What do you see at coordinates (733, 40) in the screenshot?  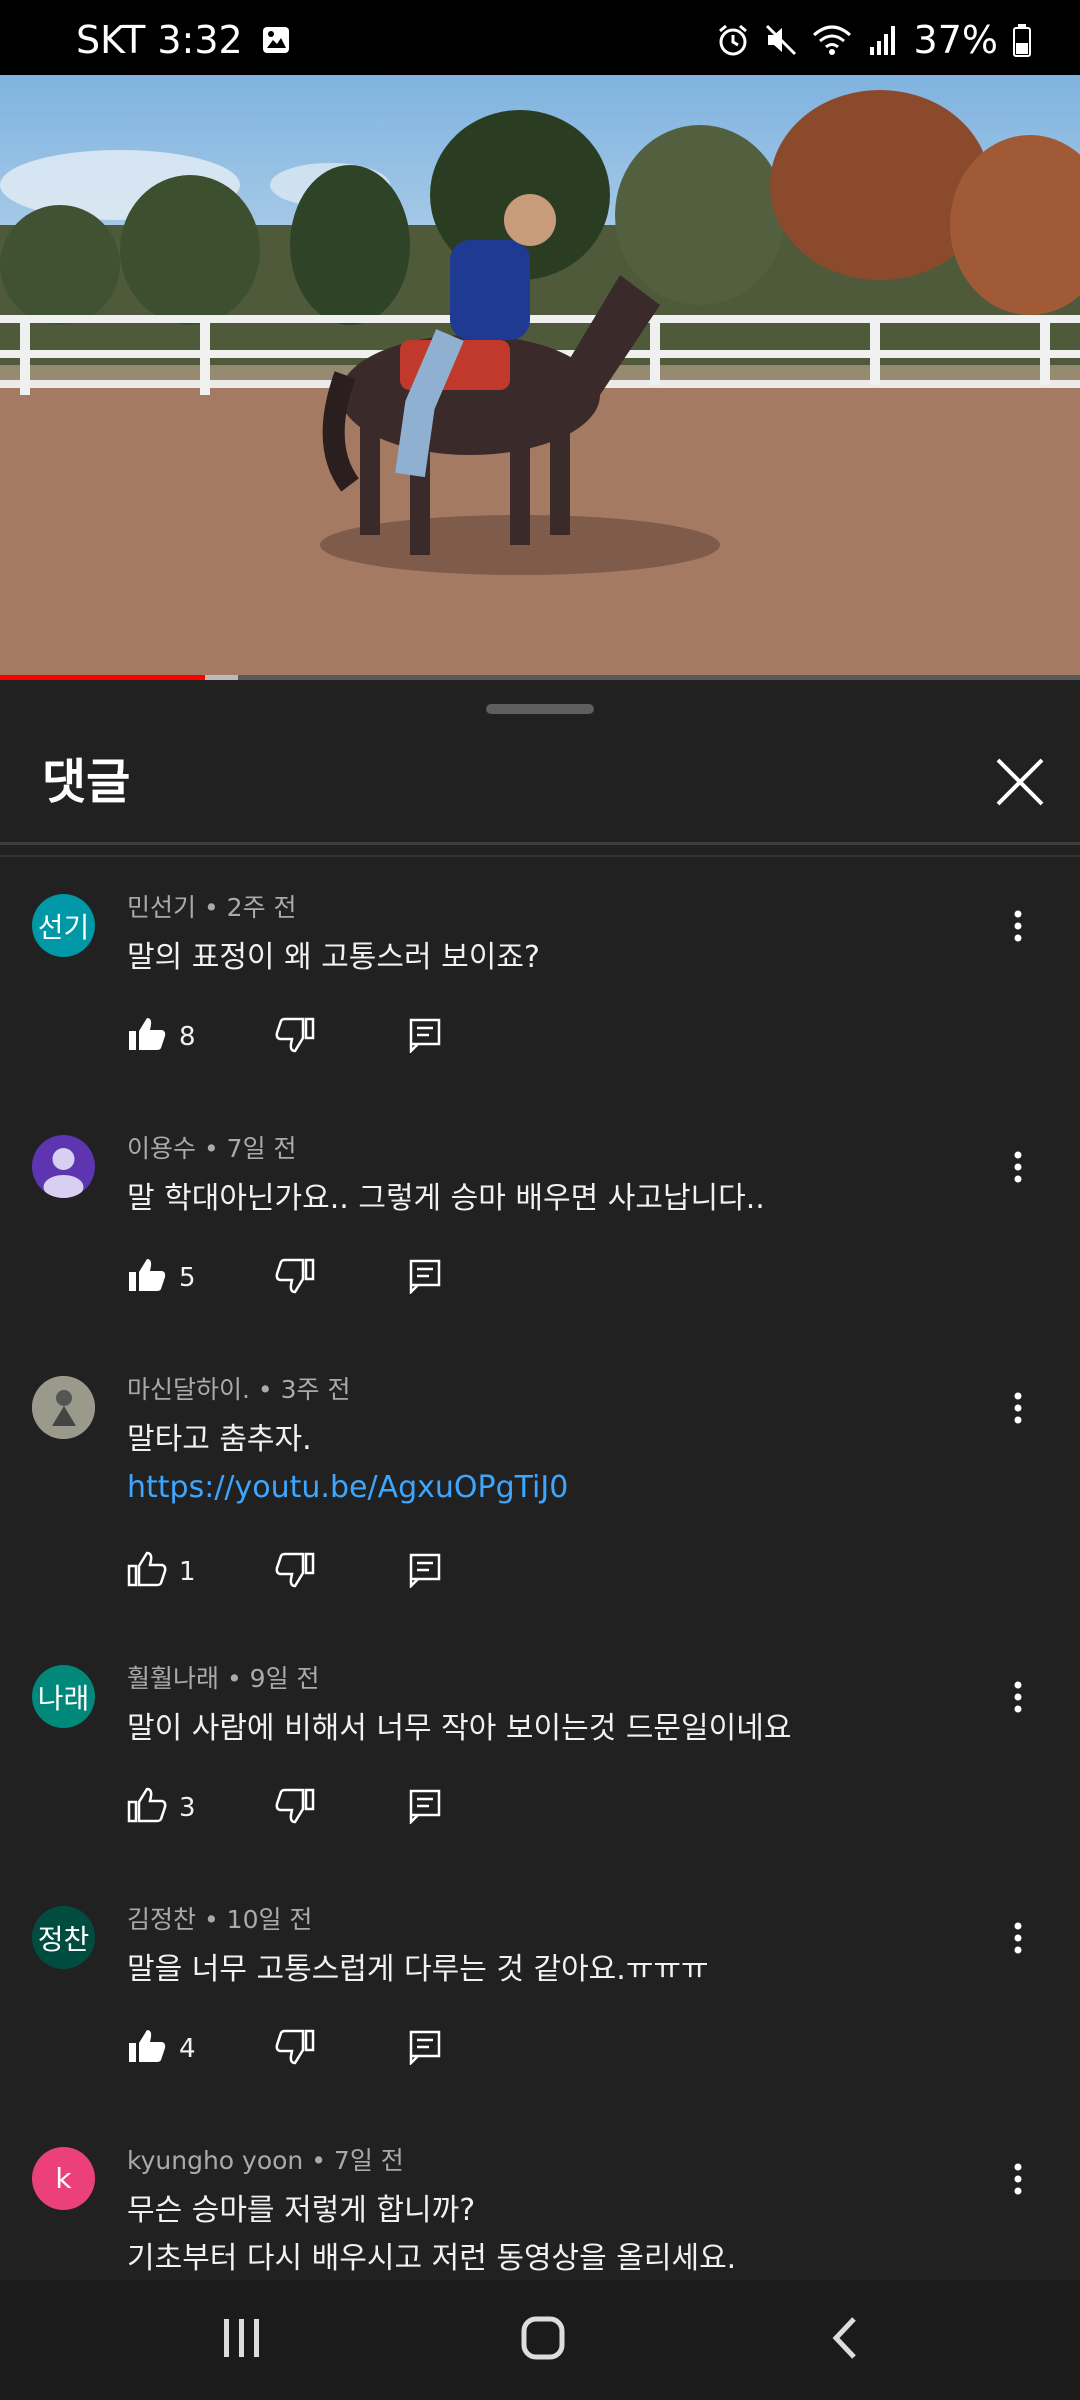 I see `alarm-icon` at bounding box center [733, 40].